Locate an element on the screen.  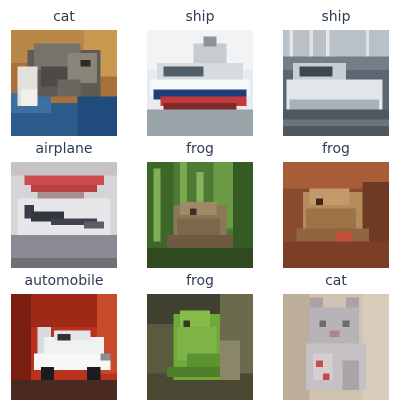
grid-cell-9: cat is located at coordinates (336, 332).